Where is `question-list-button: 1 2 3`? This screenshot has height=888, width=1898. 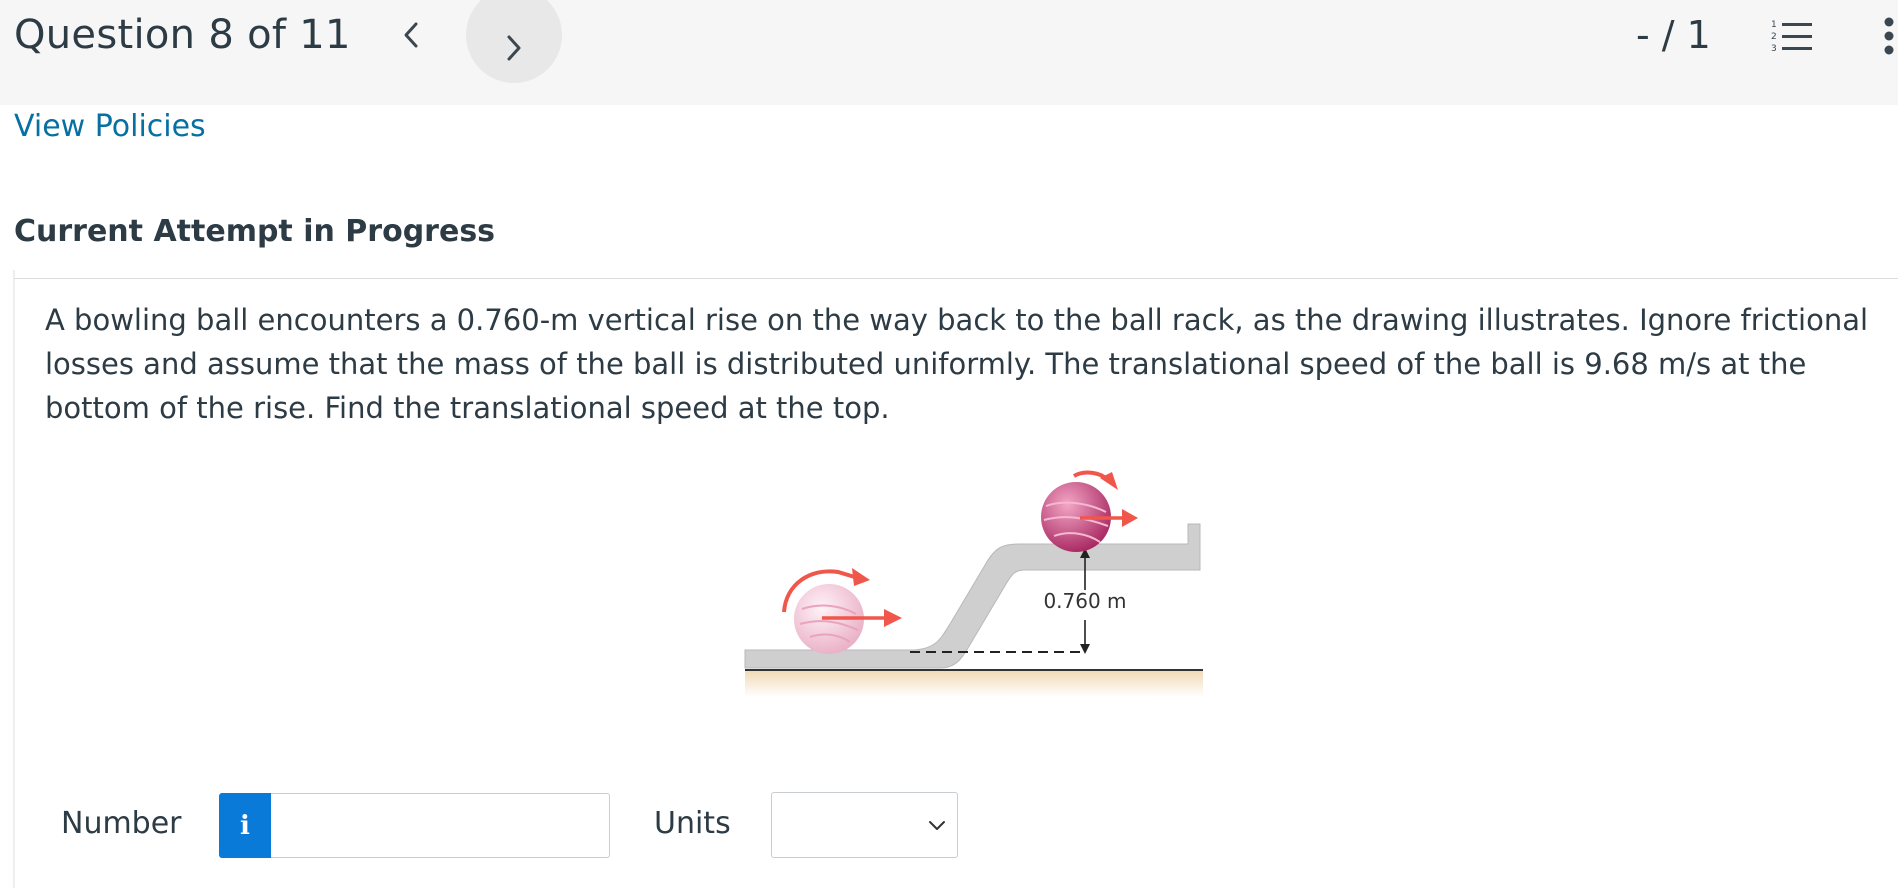 question-list-button: 1 2 3 is located at coordinates (1792, 36).